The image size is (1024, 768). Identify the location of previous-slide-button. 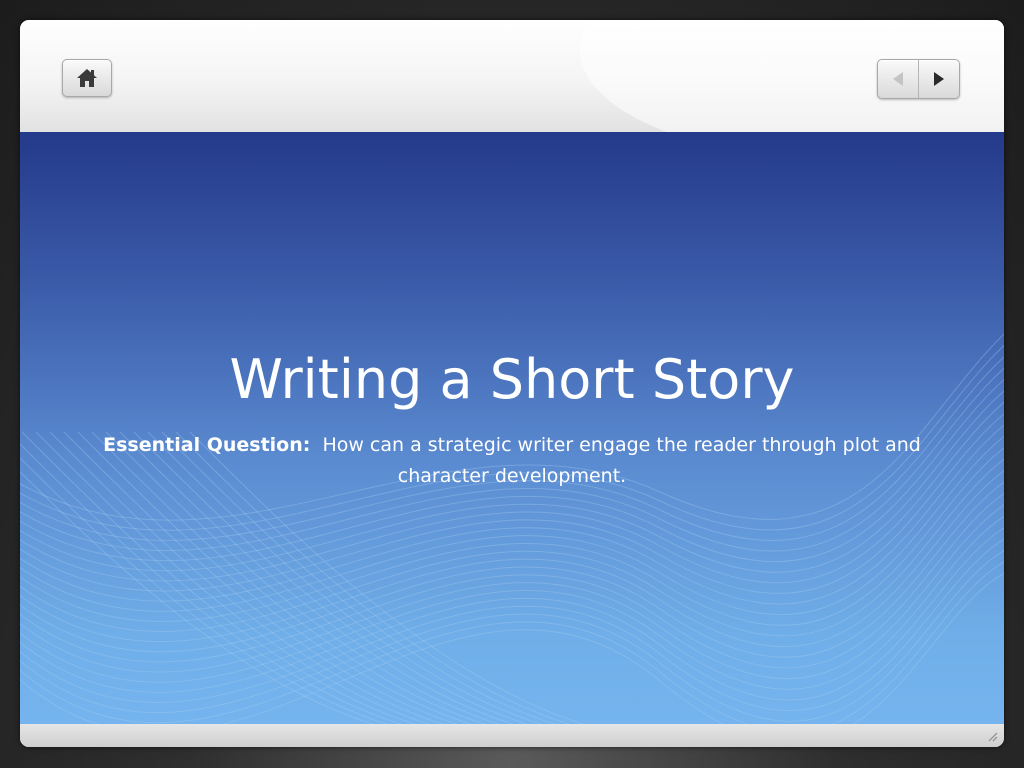
(898, 79).